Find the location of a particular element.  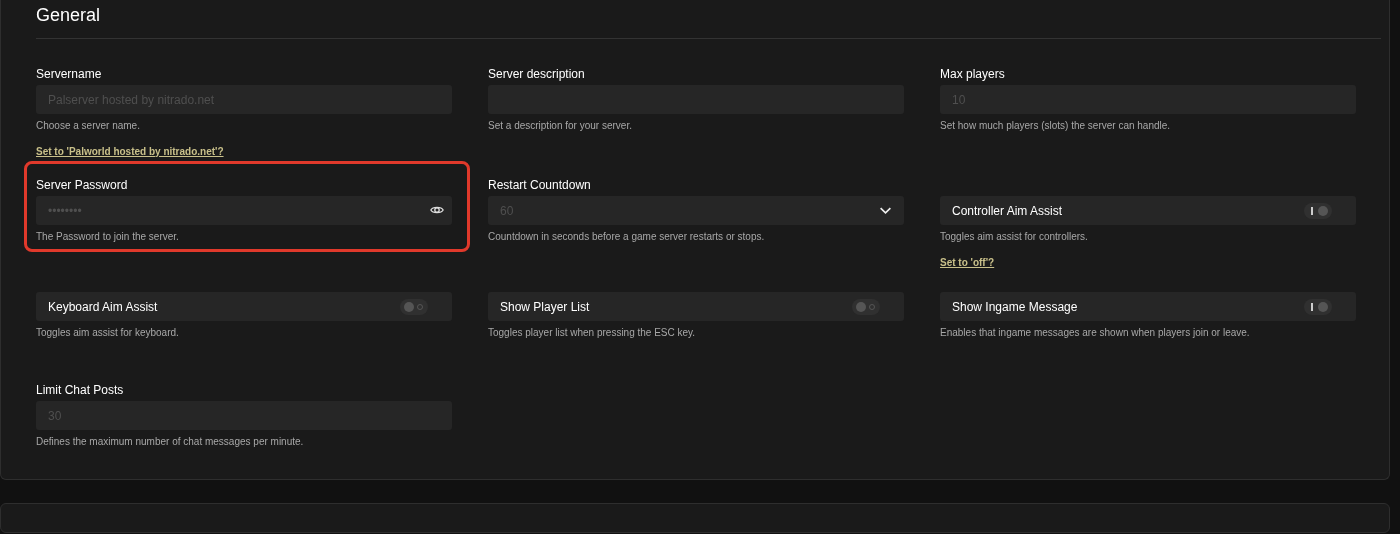

suggestion-link: Set to 'off'? is located at coordinates (967, 262).